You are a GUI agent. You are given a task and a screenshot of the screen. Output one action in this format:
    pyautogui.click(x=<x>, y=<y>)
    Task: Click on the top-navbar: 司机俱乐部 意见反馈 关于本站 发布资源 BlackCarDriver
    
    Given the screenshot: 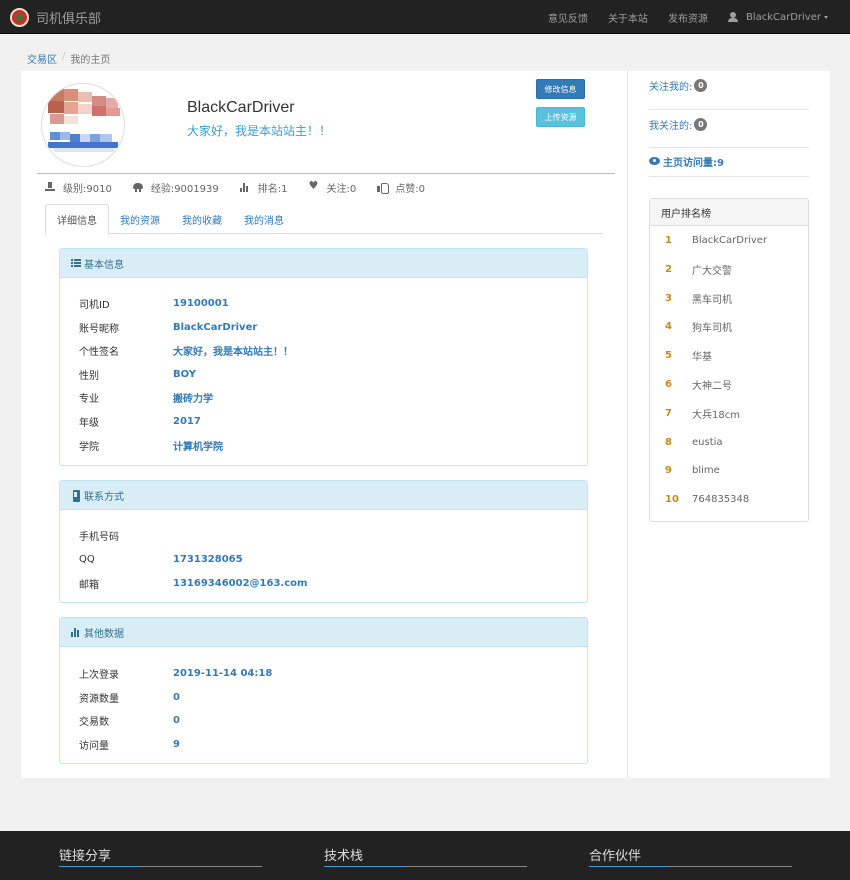 What is the action you would take?
    pyautogui.click(x=425, y=17)
    